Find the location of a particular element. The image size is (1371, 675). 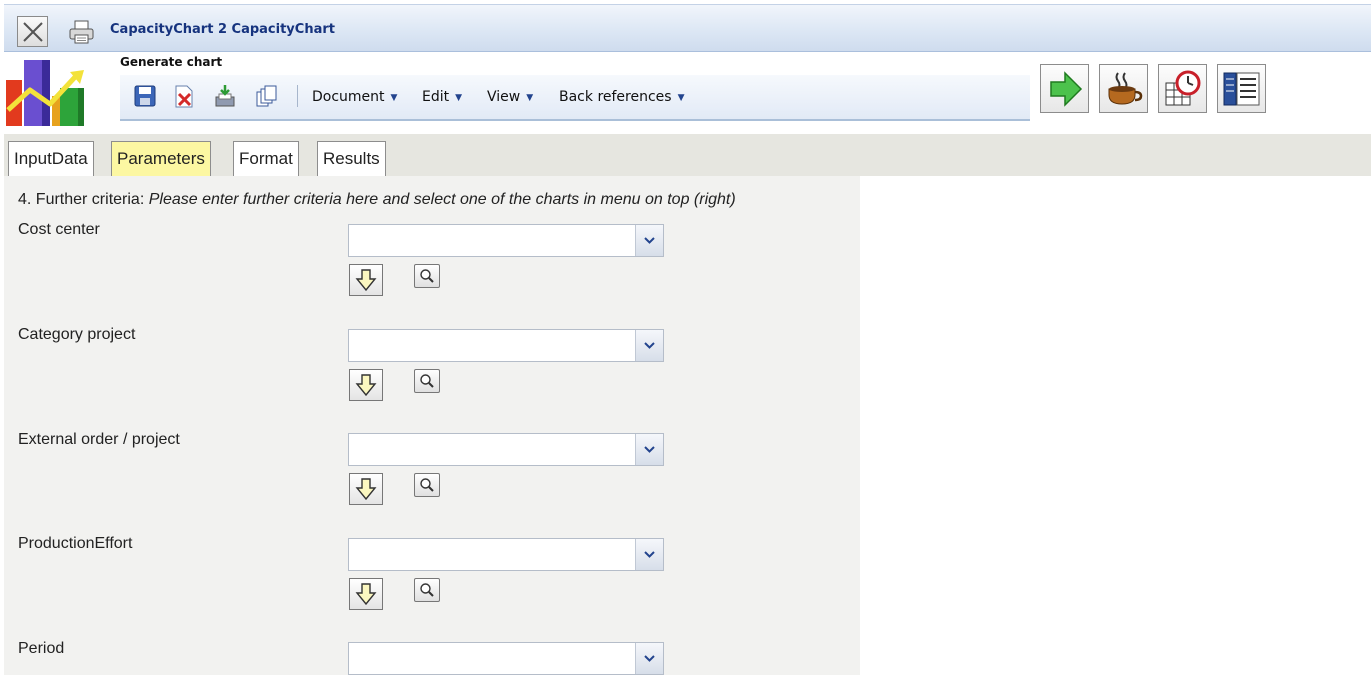

window-title: CapacityChart 2 CapacityChart is located at coordinates (222, 29).